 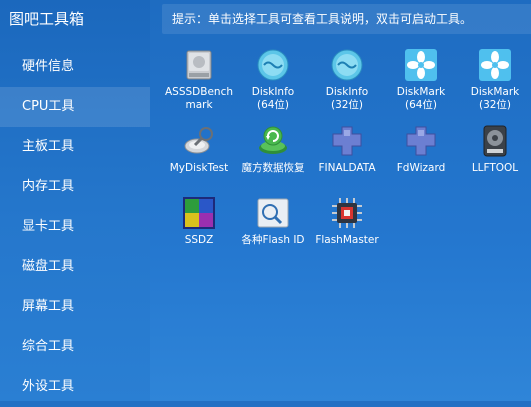 I want to click on tool-label: ASSSDBench, so click(x=198, y=92).